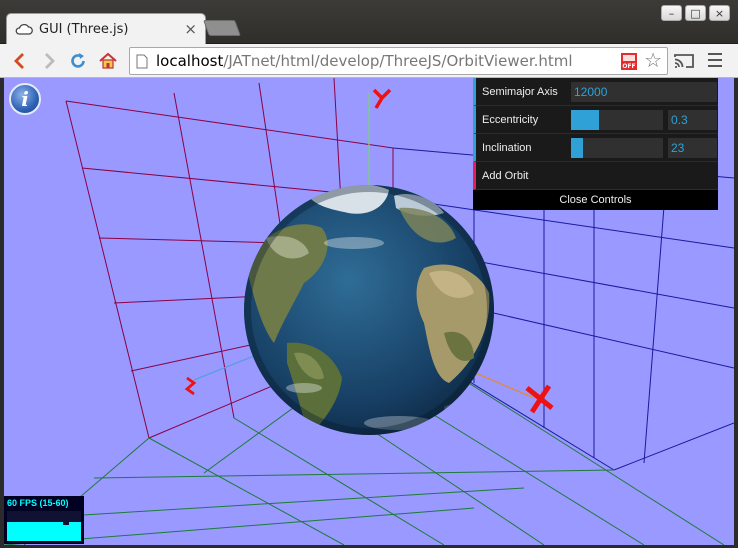 This screenshot has height=548, width=738. I want to click on back-button, so click(20, 61).